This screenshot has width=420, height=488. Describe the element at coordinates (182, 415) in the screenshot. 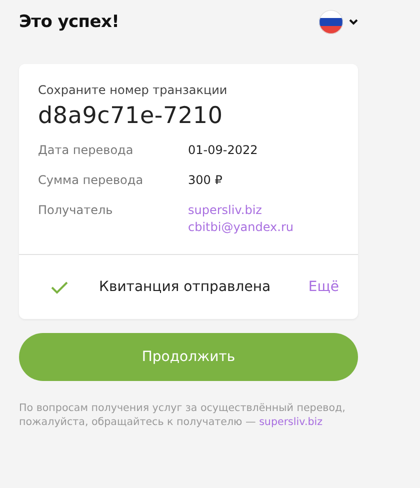

I see `footer-note: По вопросам получения услуг за осуществлённый перевод, пожалуйста, обращайтесь к получателю — supersliv.biz` at that location.